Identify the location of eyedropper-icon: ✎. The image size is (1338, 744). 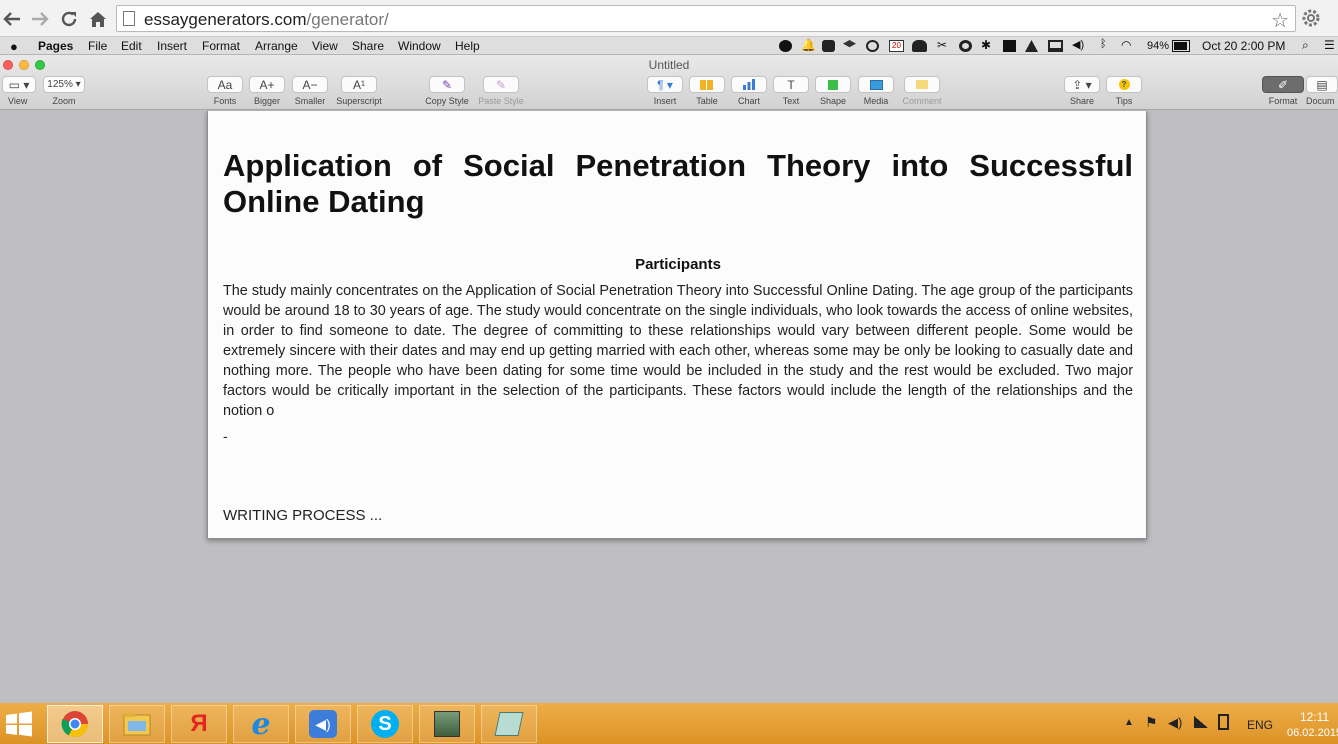
(447, 84).